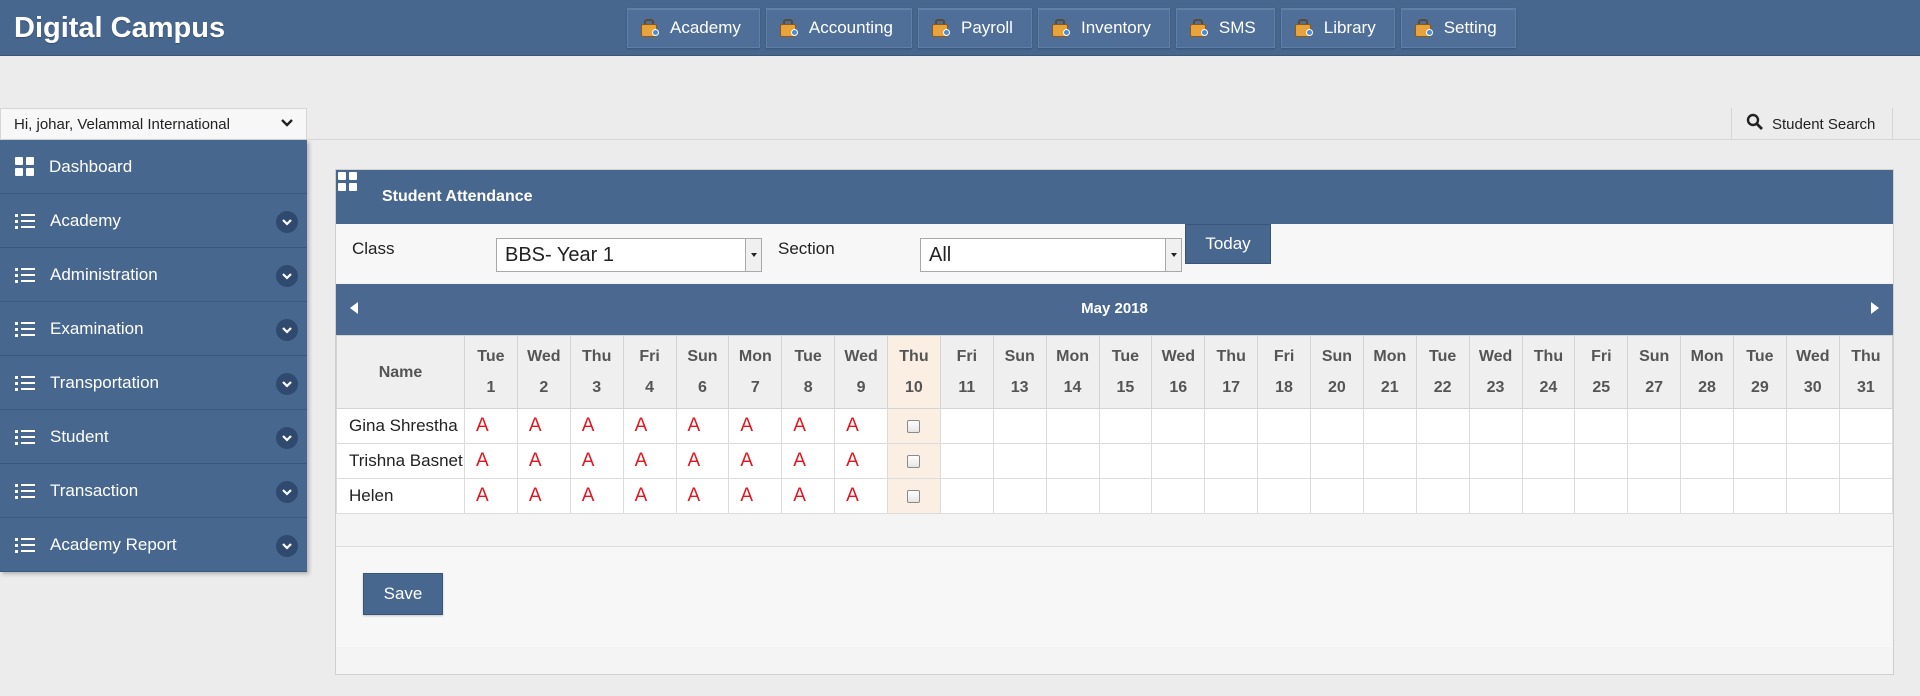 Image resolution: width=1920 pixels, height=696 pixels. Describe the element at coordinates (153, 491) in the screenshot. I see `sidebar-item: Transaction` at that location.